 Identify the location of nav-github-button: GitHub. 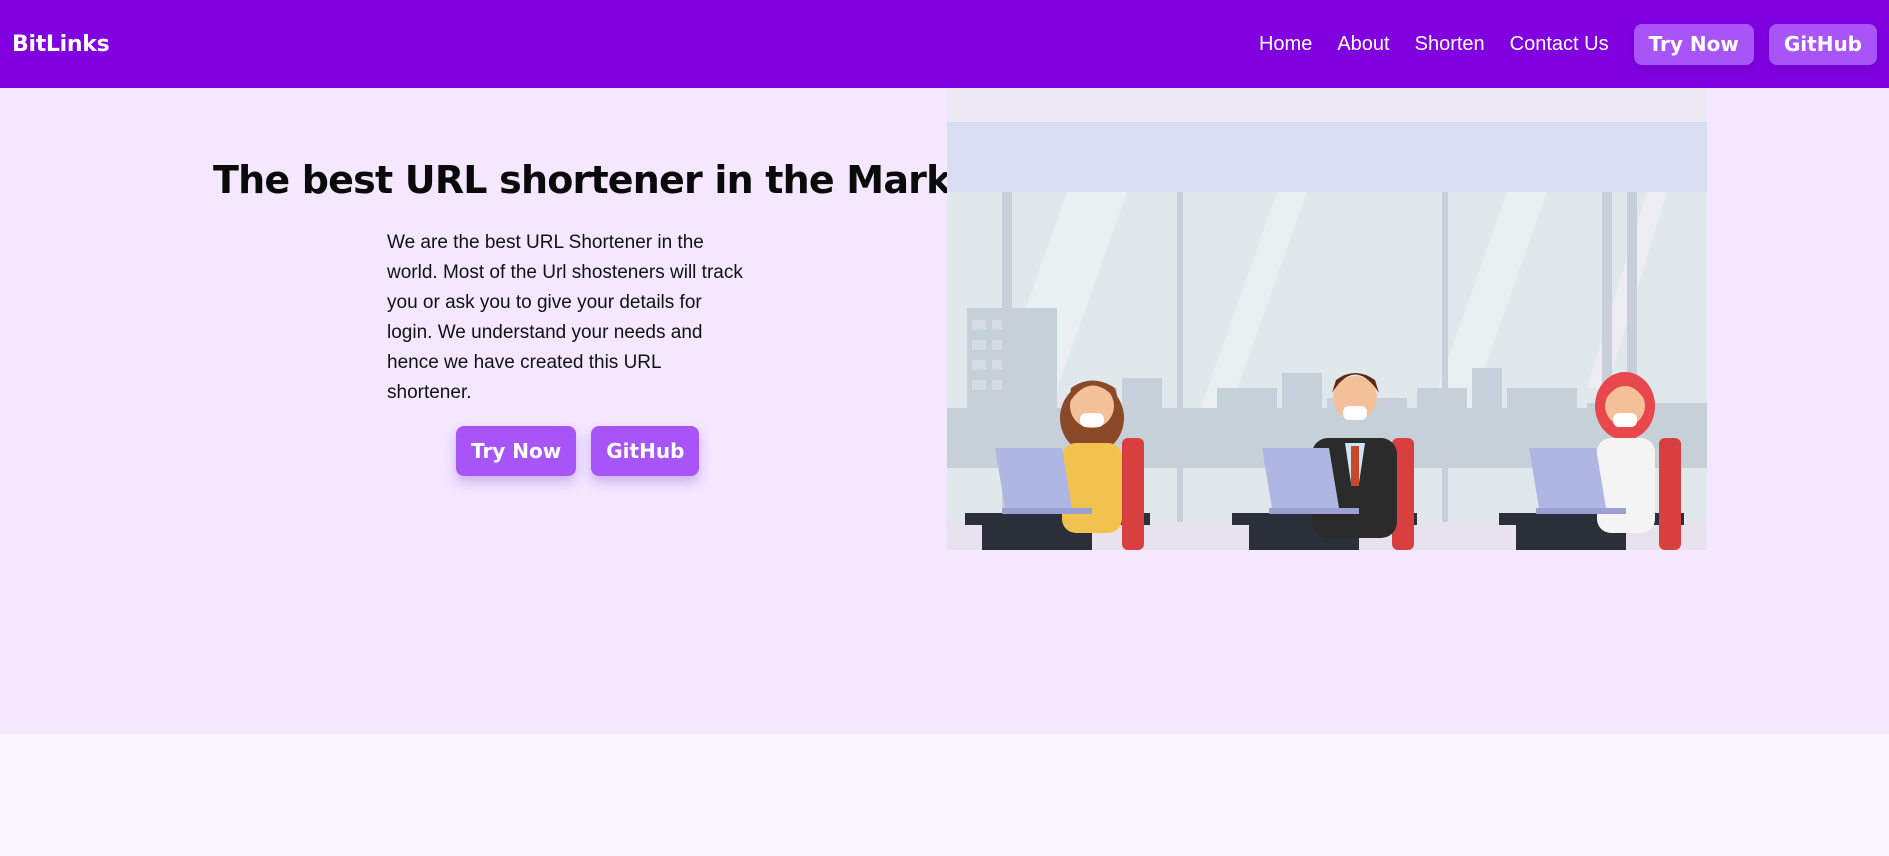
(1822, 44).